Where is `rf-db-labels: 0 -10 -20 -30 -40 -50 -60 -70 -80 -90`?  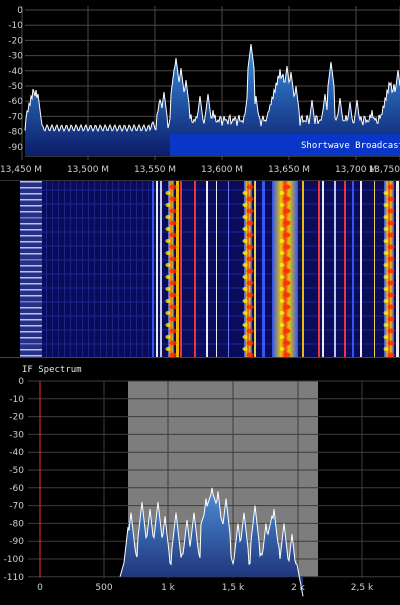 rf-db-labels: 0 -10 -20 -30 -40 -50 -60 -70 -80 -90 is located at coordinates (15, 79).